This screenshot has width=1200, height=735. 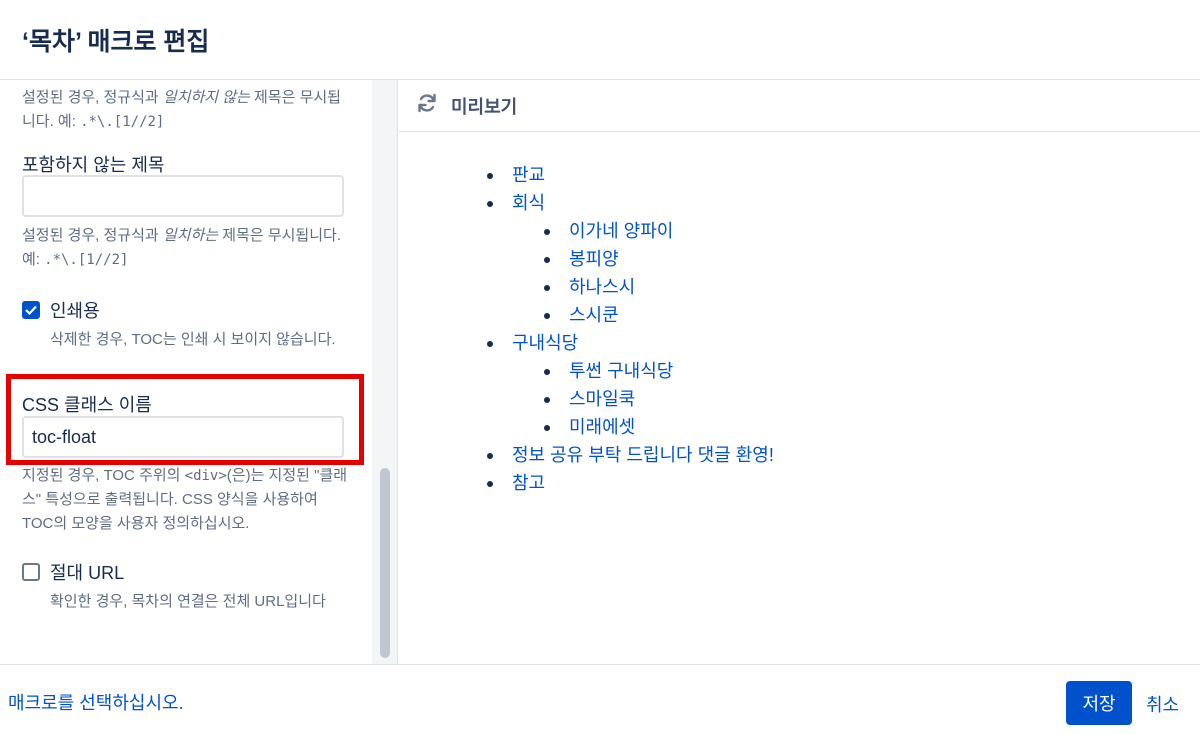 I want to click on left-panel-scrollbar, so click(x=385, y=372).